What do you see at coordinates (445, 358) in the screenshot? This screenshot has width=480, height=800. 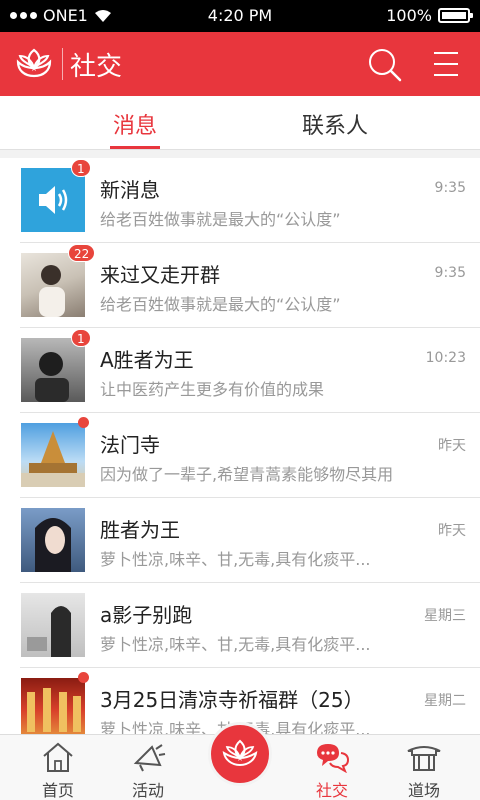 I see `conversation-time: 10:23` at bounding box center [445, 358].